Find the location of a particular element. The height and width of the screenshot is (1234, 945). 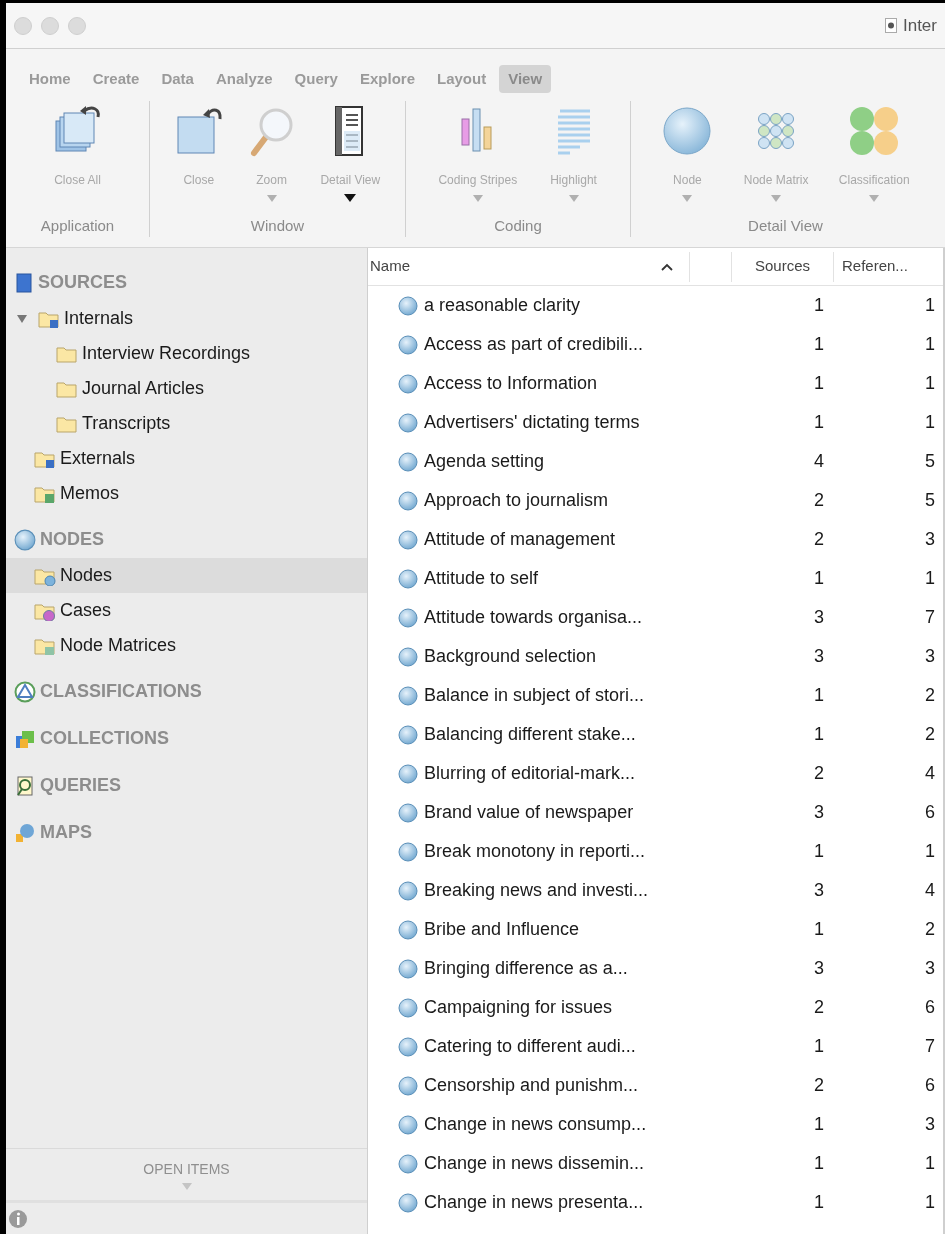

node-name: Approach to journalism is located at coordinates (516, 500).